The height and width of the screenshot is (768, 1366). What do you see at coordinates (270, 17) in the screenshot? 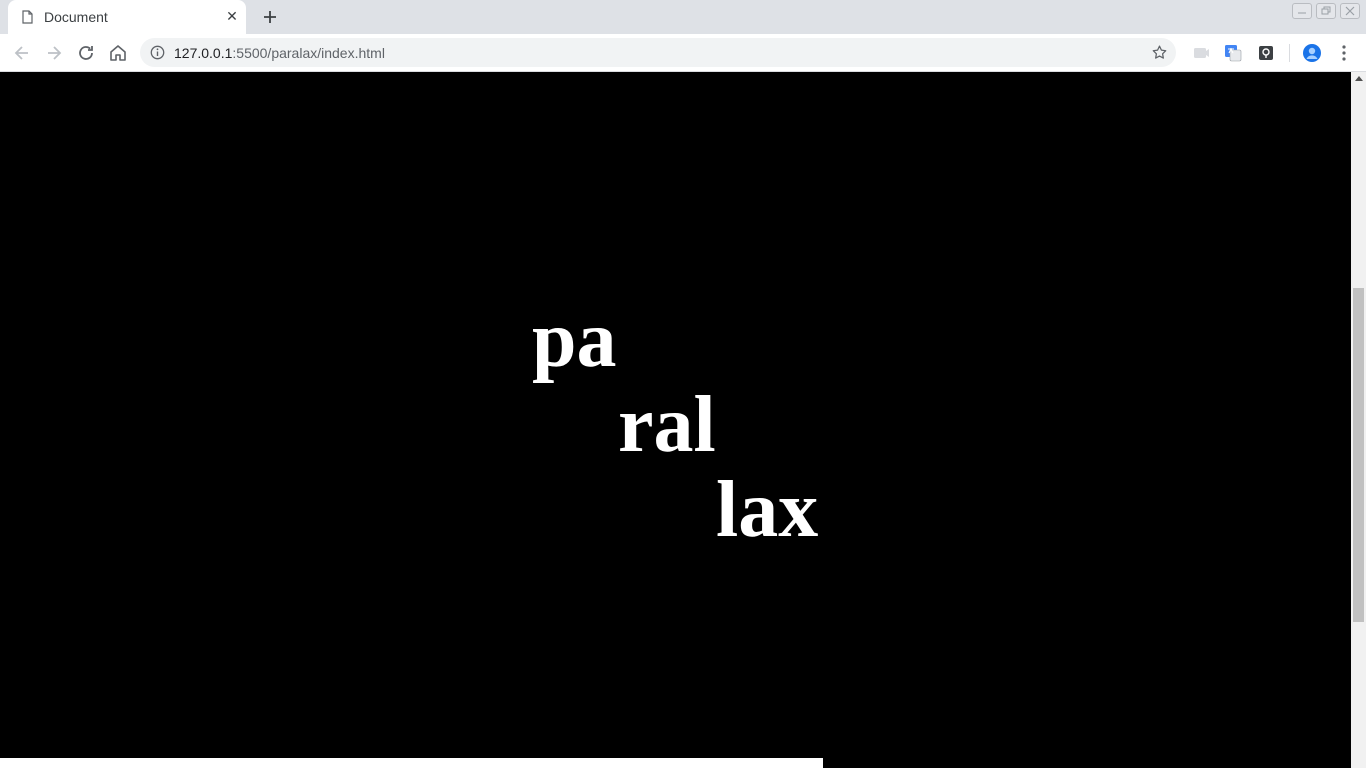
I see `new-tab-icon` at bounding box center [270, 17].